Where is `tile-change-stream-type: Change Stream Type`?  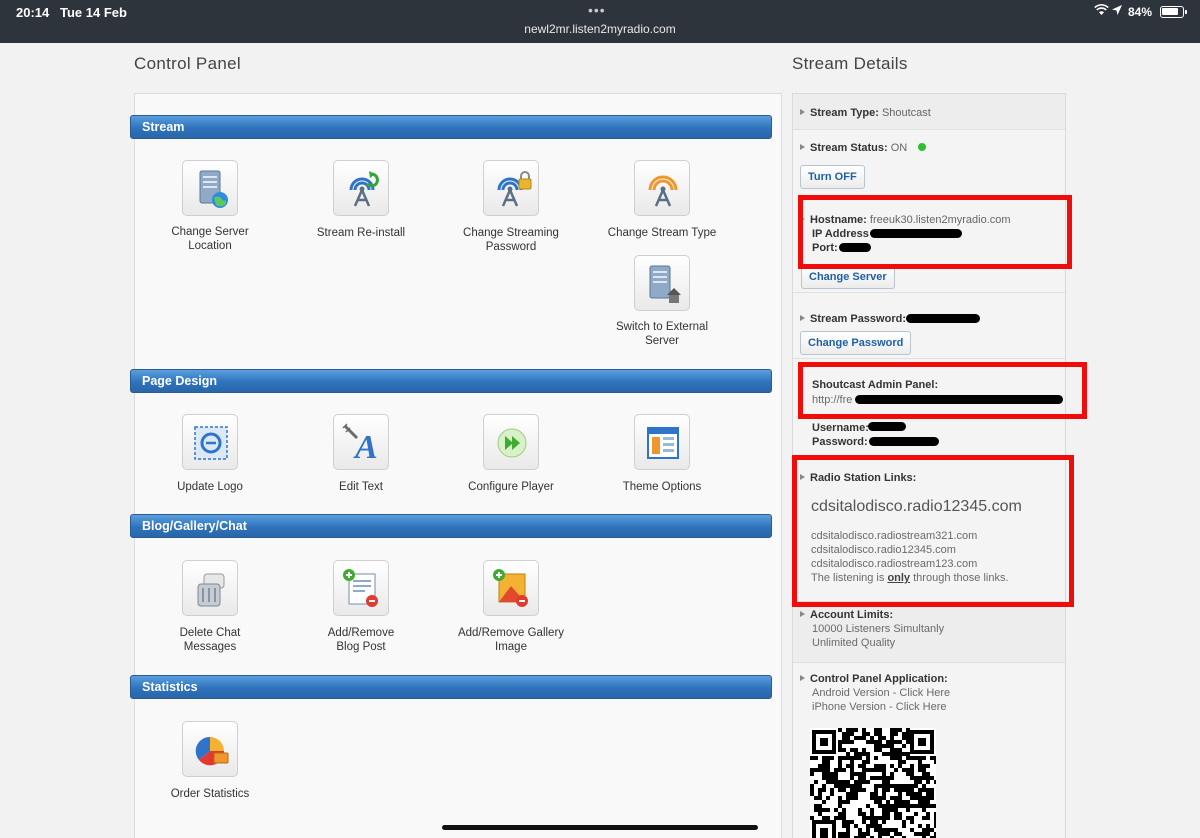 tile-change-stream-type: Change Stream Type is located at coordinates (662, 200).